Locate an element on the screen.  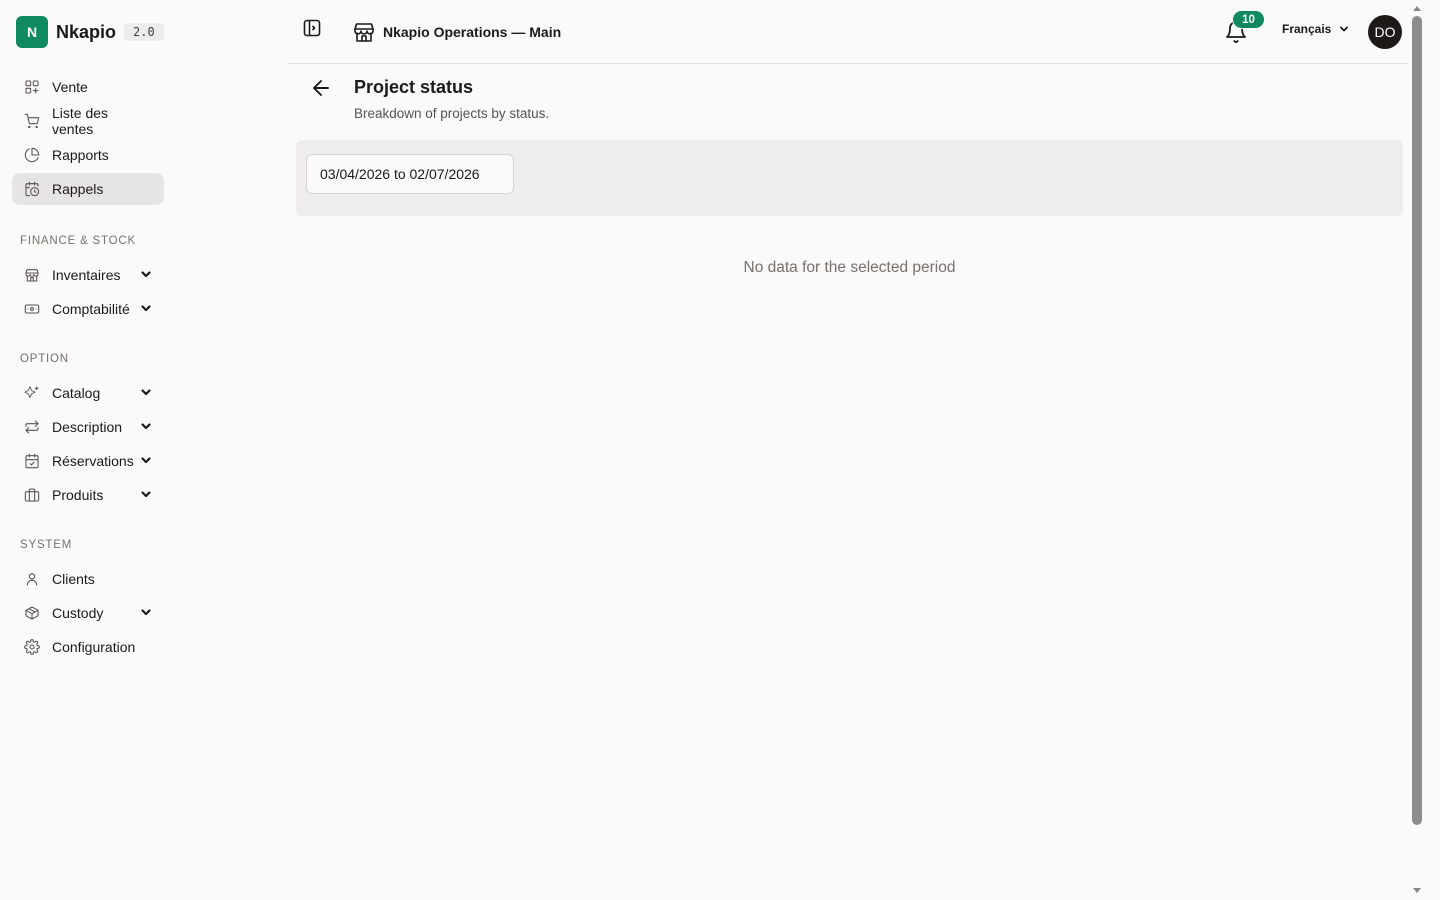
back-button is located at coordinates (321, 88).